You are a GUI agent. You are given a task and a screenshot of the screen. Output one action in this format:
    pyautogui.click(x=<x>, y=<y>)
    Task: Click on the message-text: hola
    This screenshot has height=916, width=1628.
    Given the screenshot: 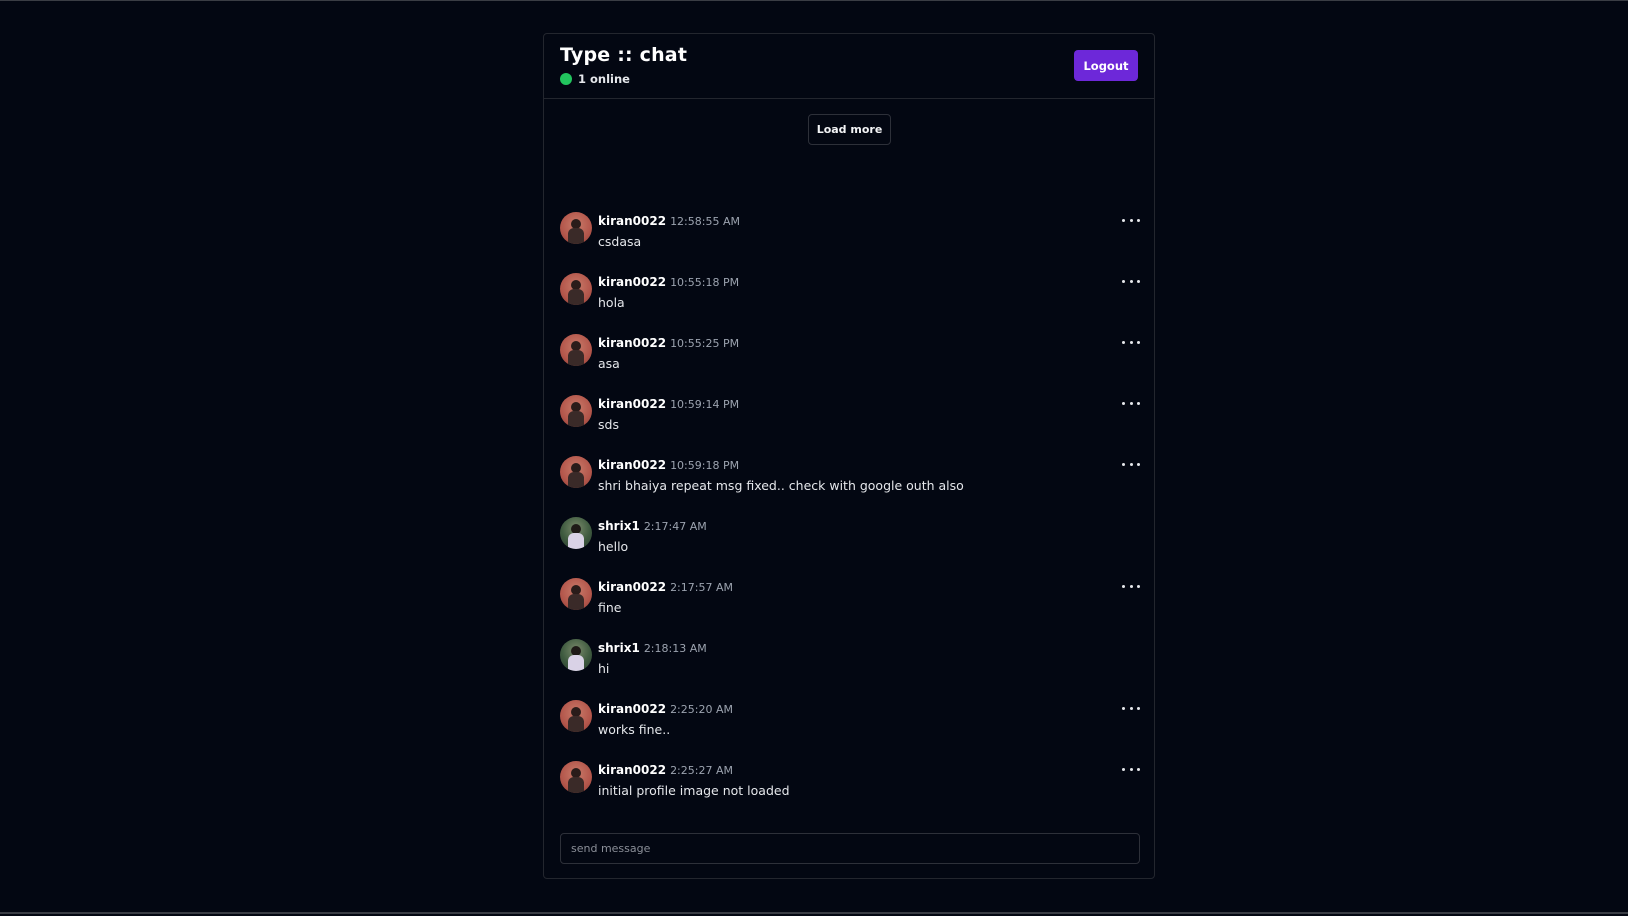 What is the action you would take?
    pyautogui.click(x=611, y=302)
    